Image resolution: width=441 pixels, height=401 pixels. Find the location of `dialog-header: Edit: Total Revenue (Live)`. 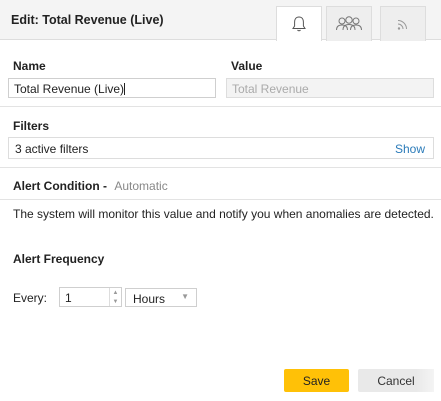

dialog-header: Edit: Total Revenue (Live) is located at coordinates (220, 20).